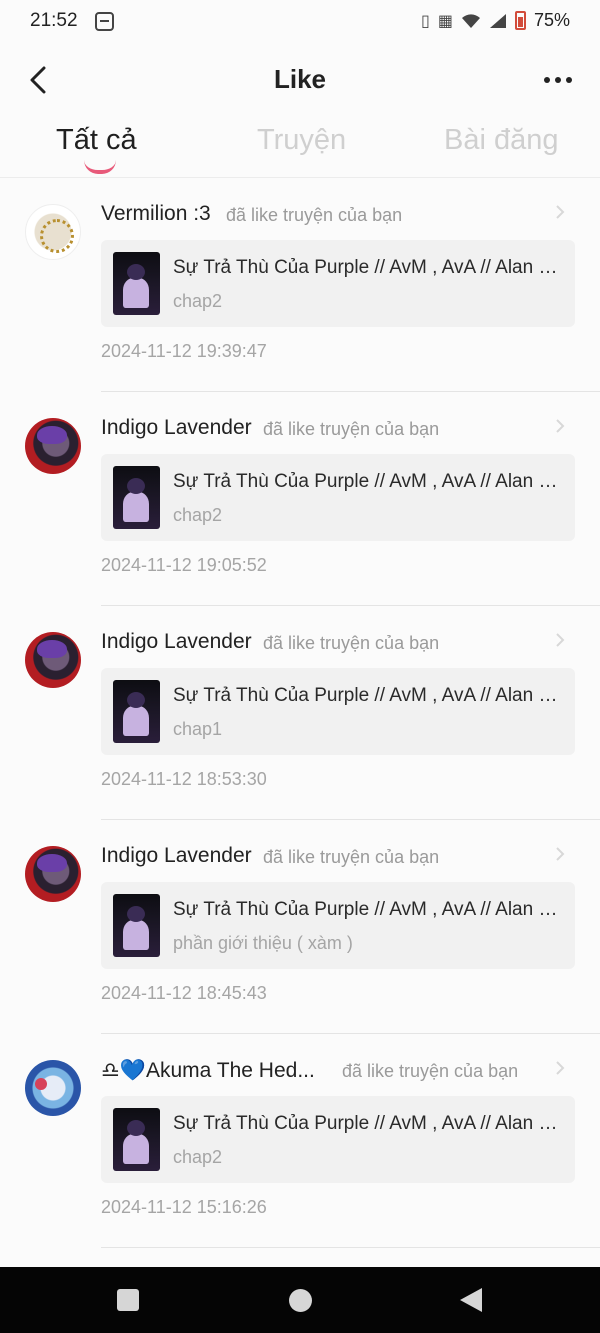 Image resolution: width=600 pixels, height=1333 pixels. I want to click on tab-stories: Truyện, so click(301, 140).